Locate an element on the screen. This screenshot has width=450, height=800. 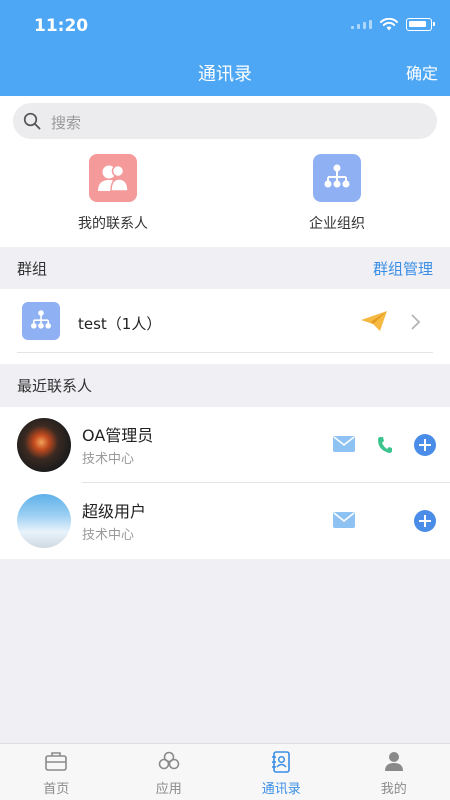
shortcut-label: 我的联系人 is located at coordinates (113, 224).